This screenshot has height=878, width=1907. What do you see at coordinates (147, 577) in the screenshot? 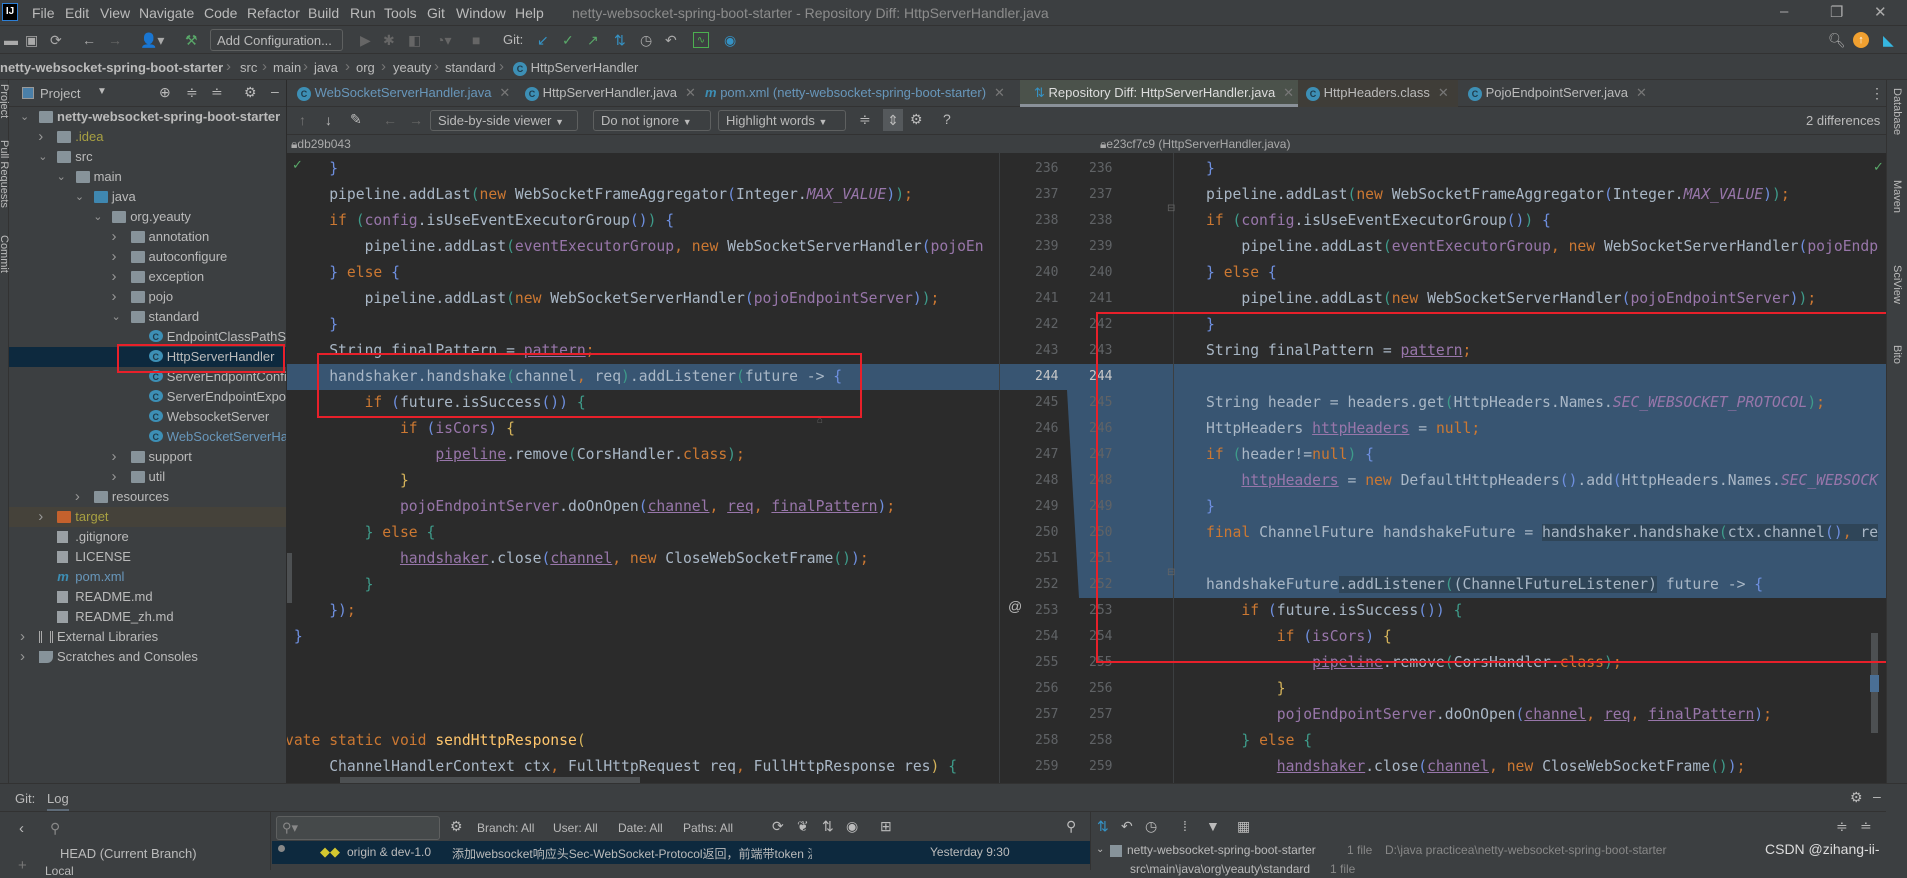
I see `tree-item: m pom.xml` at bounding box center [147, 577].